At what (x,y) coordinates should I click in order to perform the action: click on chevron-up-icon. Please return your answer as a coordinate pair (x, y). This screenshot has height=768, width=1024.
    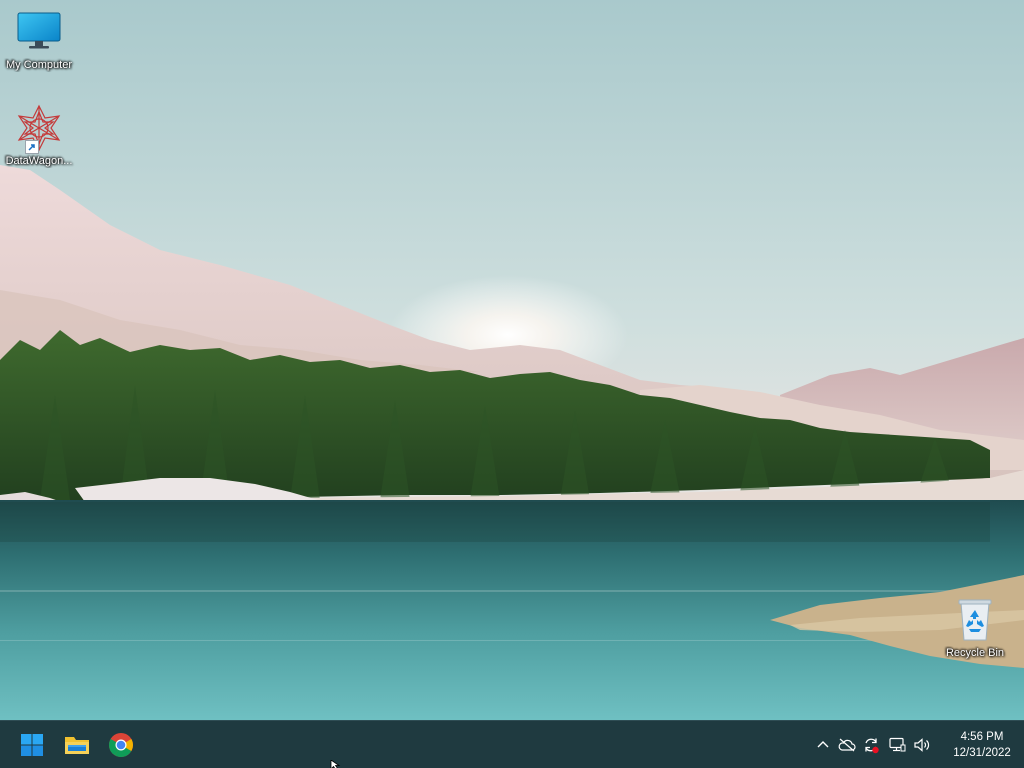
    Looking at the image, I should click on (823, 744).